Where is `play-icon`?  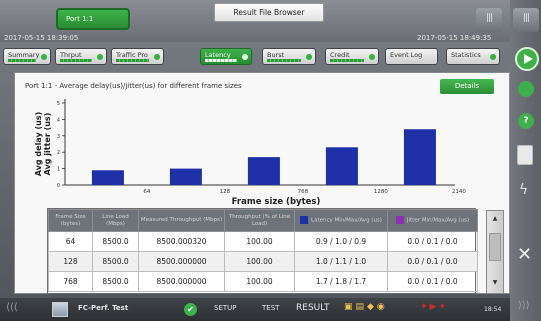
play-icon is located at coordinates (527, 59).